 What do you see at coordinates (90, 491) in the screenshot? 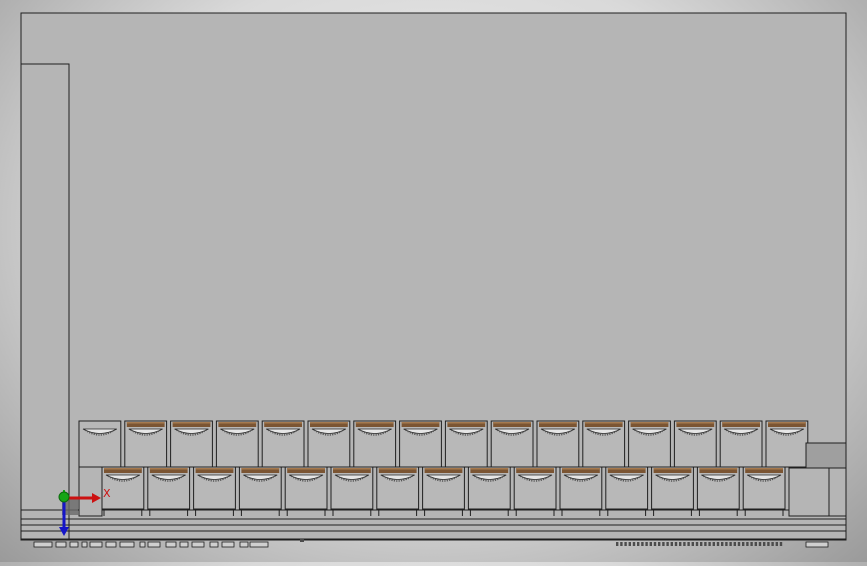
I see `lower-left-spacer` at bounding box center [90, 491].